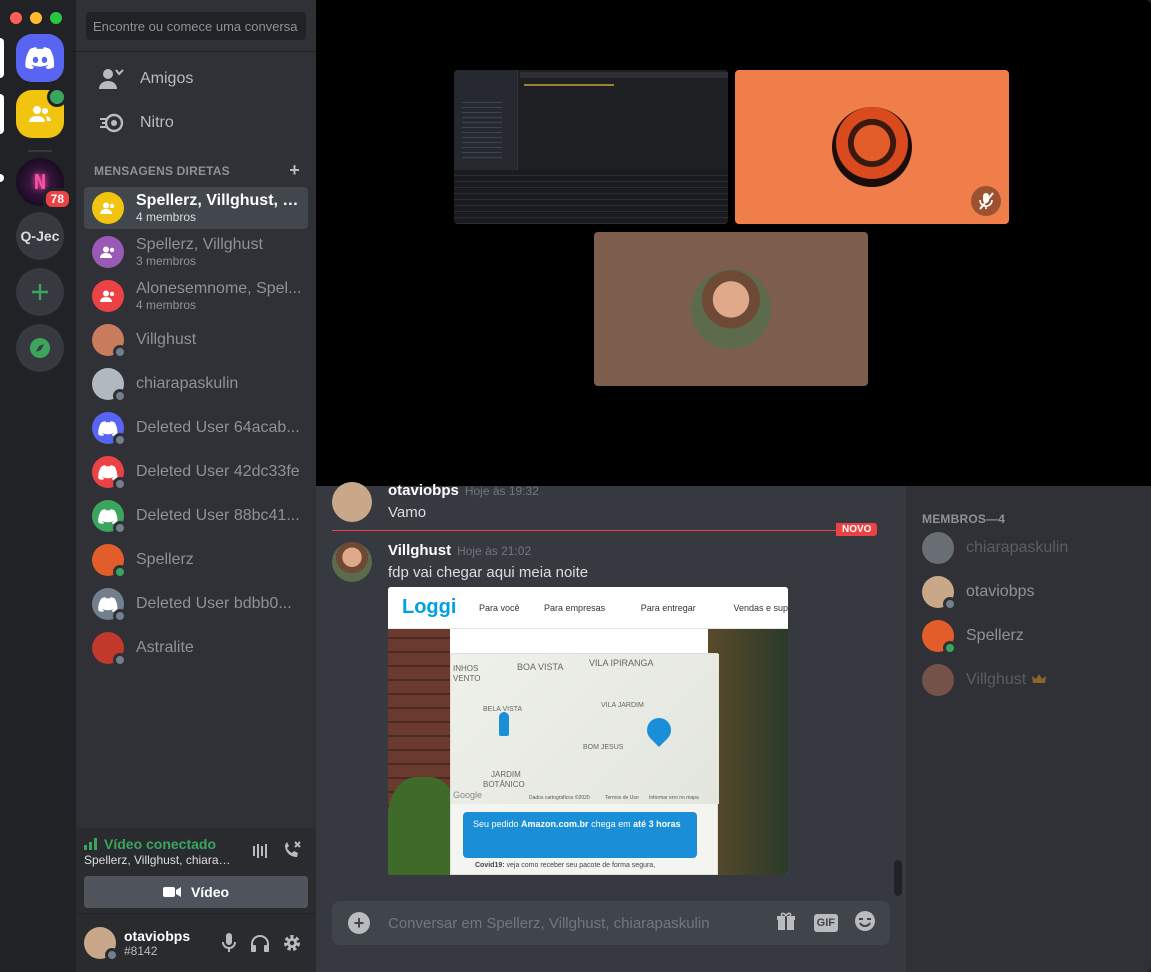  Describe the element at coordinates (221, 340) in the screenshot. I see `dm-text: Villghust` at that location.